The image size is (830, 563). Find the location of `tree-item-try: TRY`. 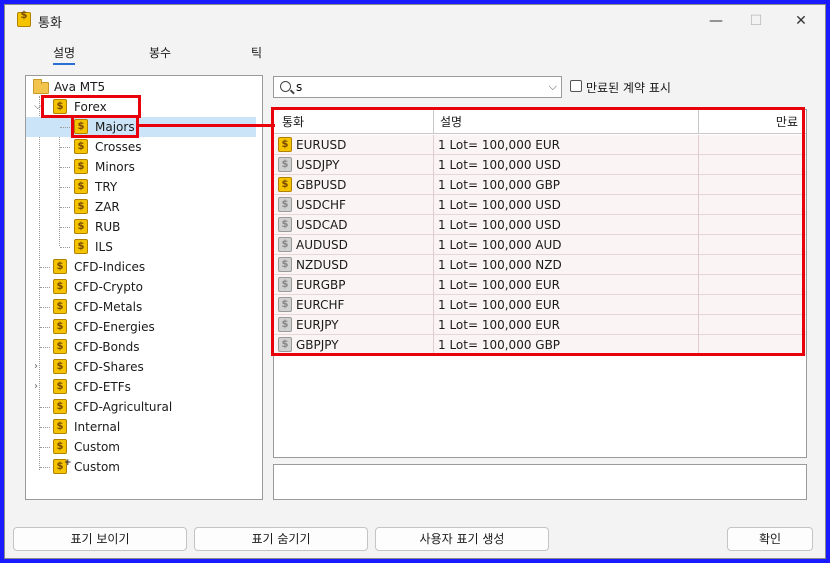

tree-item-try: TRY is located at coordinates (141, 187).